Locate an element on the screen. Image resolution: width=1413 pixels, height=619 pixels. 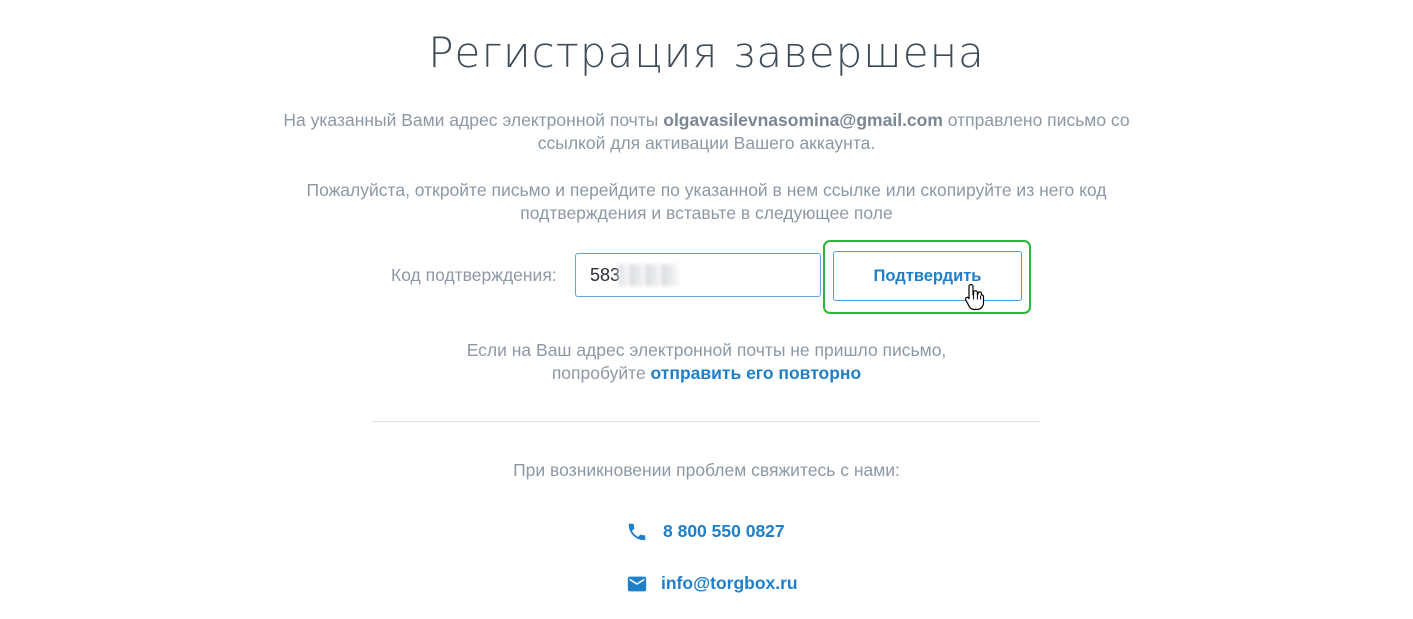
email-sent-text-end: отправлено письмо со is located at coordinates (1036, 120).